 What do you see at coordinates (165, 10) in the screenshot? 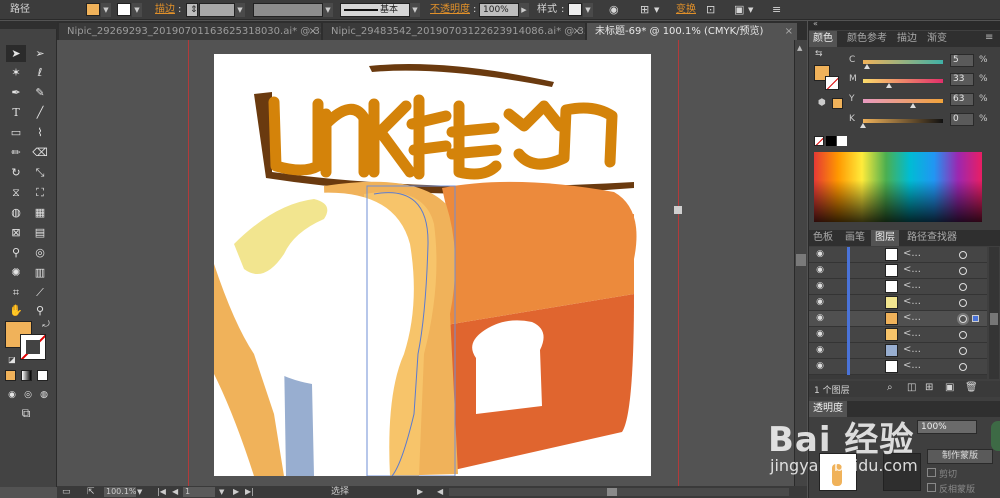
I see `stroke-label: 描边` at bounding box center [165, 10].